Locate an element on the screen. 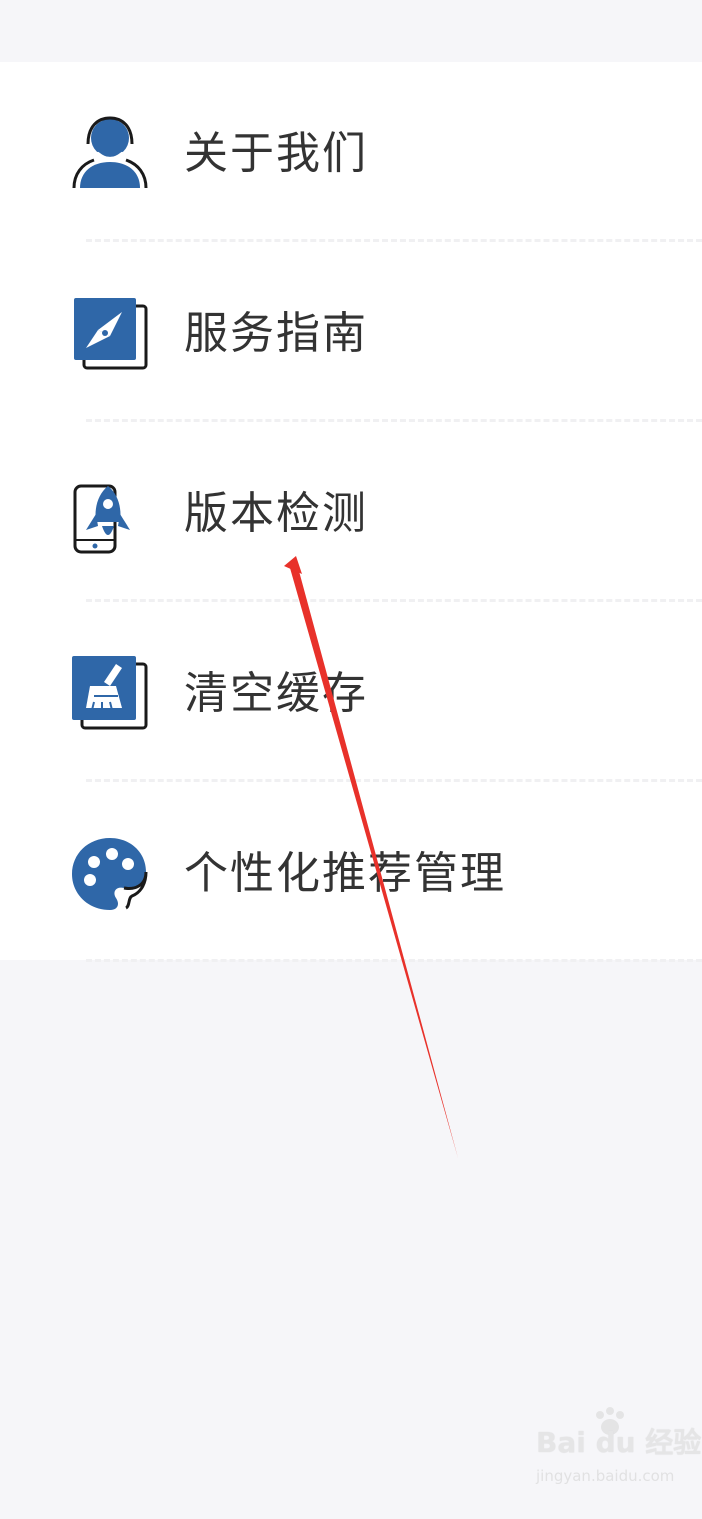 The image size is (702, 1519). user-support-icon is located at coordinates (110, 152).